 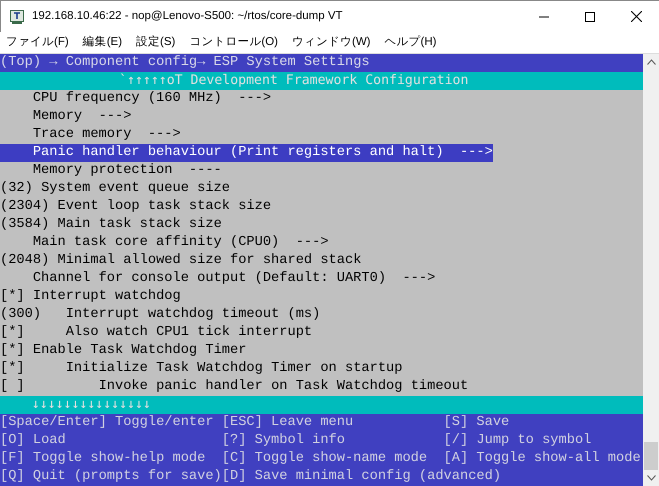 I want to click on menu-entry: Main task core affinity (CPU0) --->, so click(x=164, y=243).